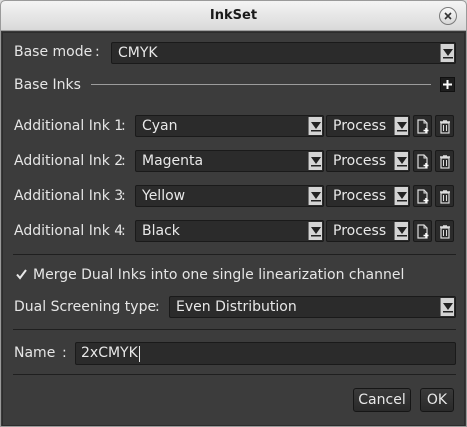 Image resolution: width=467 pixels, height=427 pixels. I want to click on additional-ink-select: Magenta, so click(229, 161).